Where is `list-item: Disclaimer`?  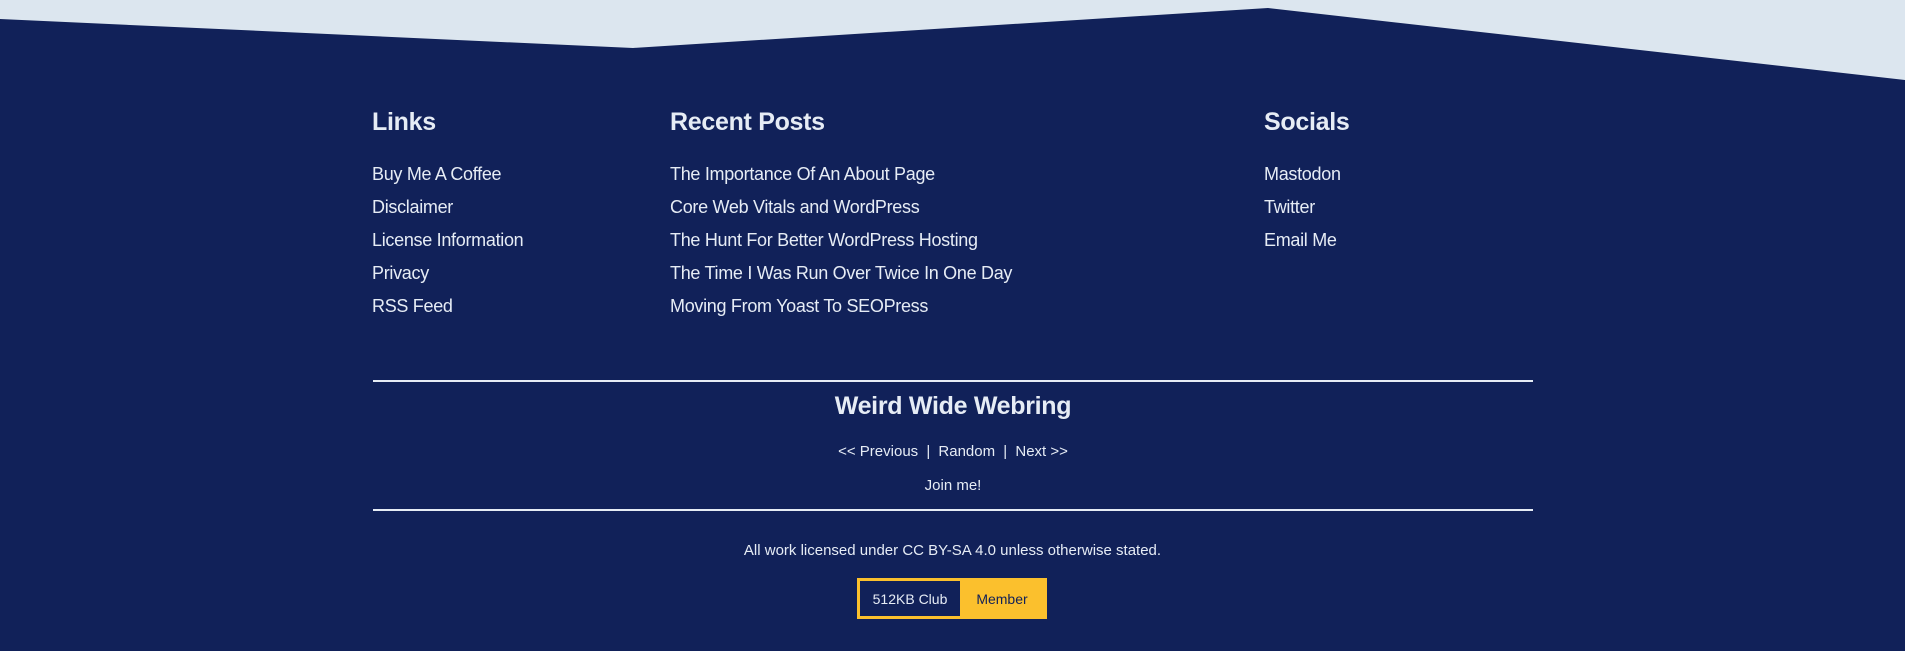
list-item: Disclaimer is located at coordinates (502, 207).